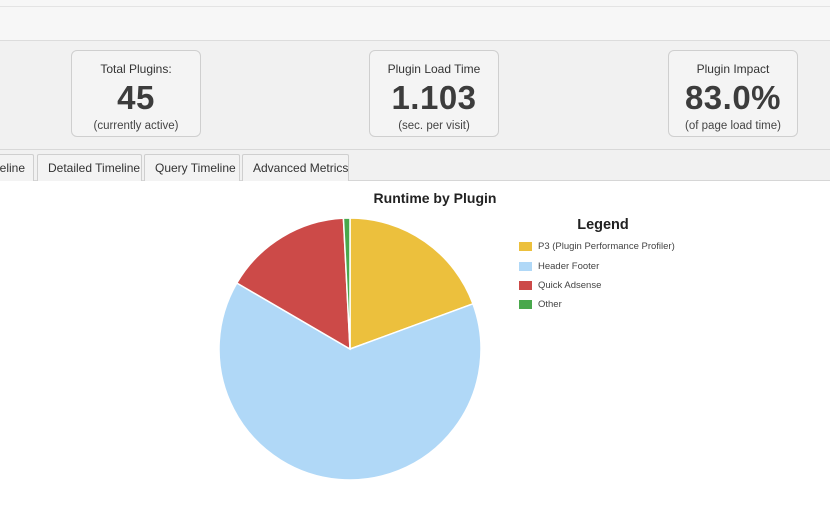 The image size is (830, 512). I want to click on legend-label: Quick Adsense, so click(570, 285).